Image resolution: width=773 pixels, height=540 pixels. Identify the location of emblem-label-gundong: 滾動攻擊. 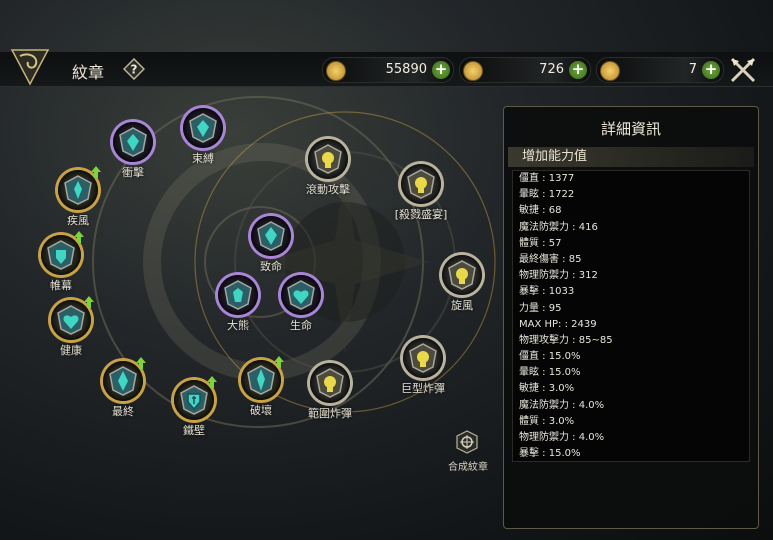
(328, 189).